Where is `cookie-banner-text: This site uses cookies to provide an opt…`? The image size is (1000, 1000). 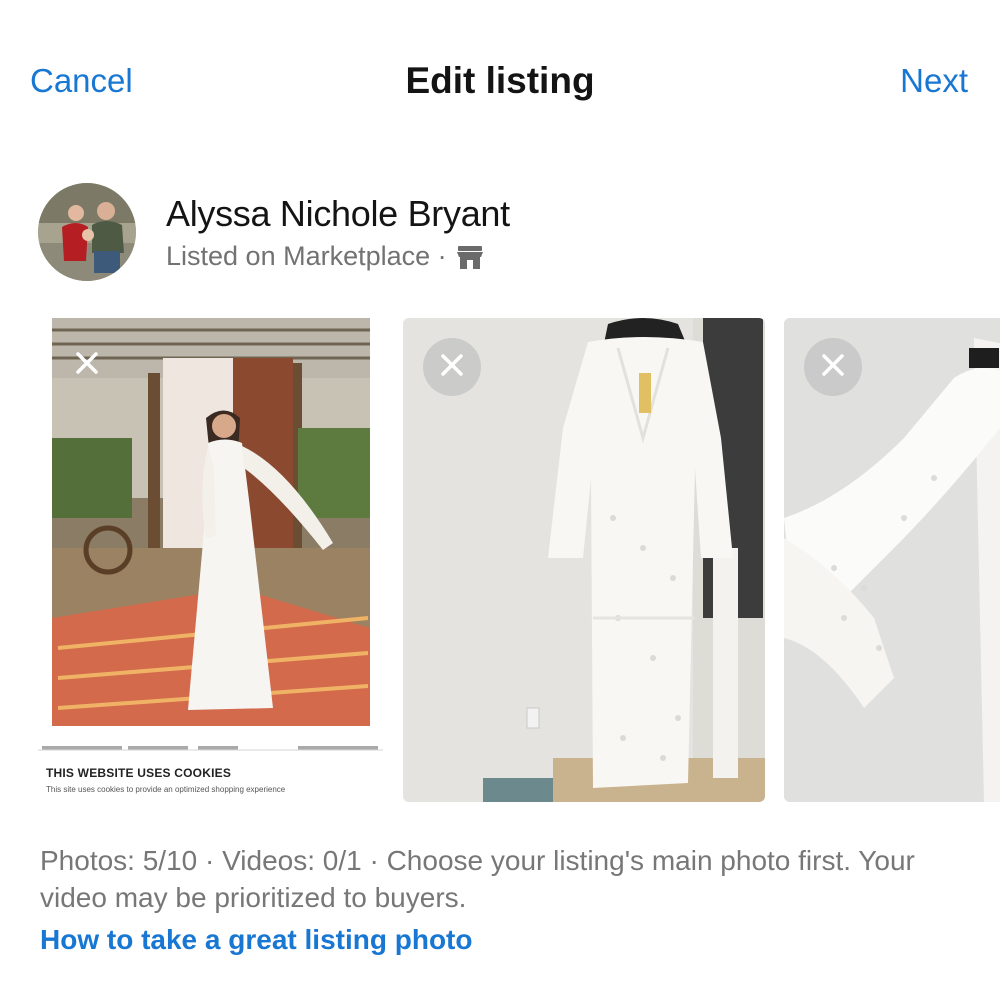
cookie-banner-text: This site uses cookies to provide an opt… is located at coordinates (166, 789).